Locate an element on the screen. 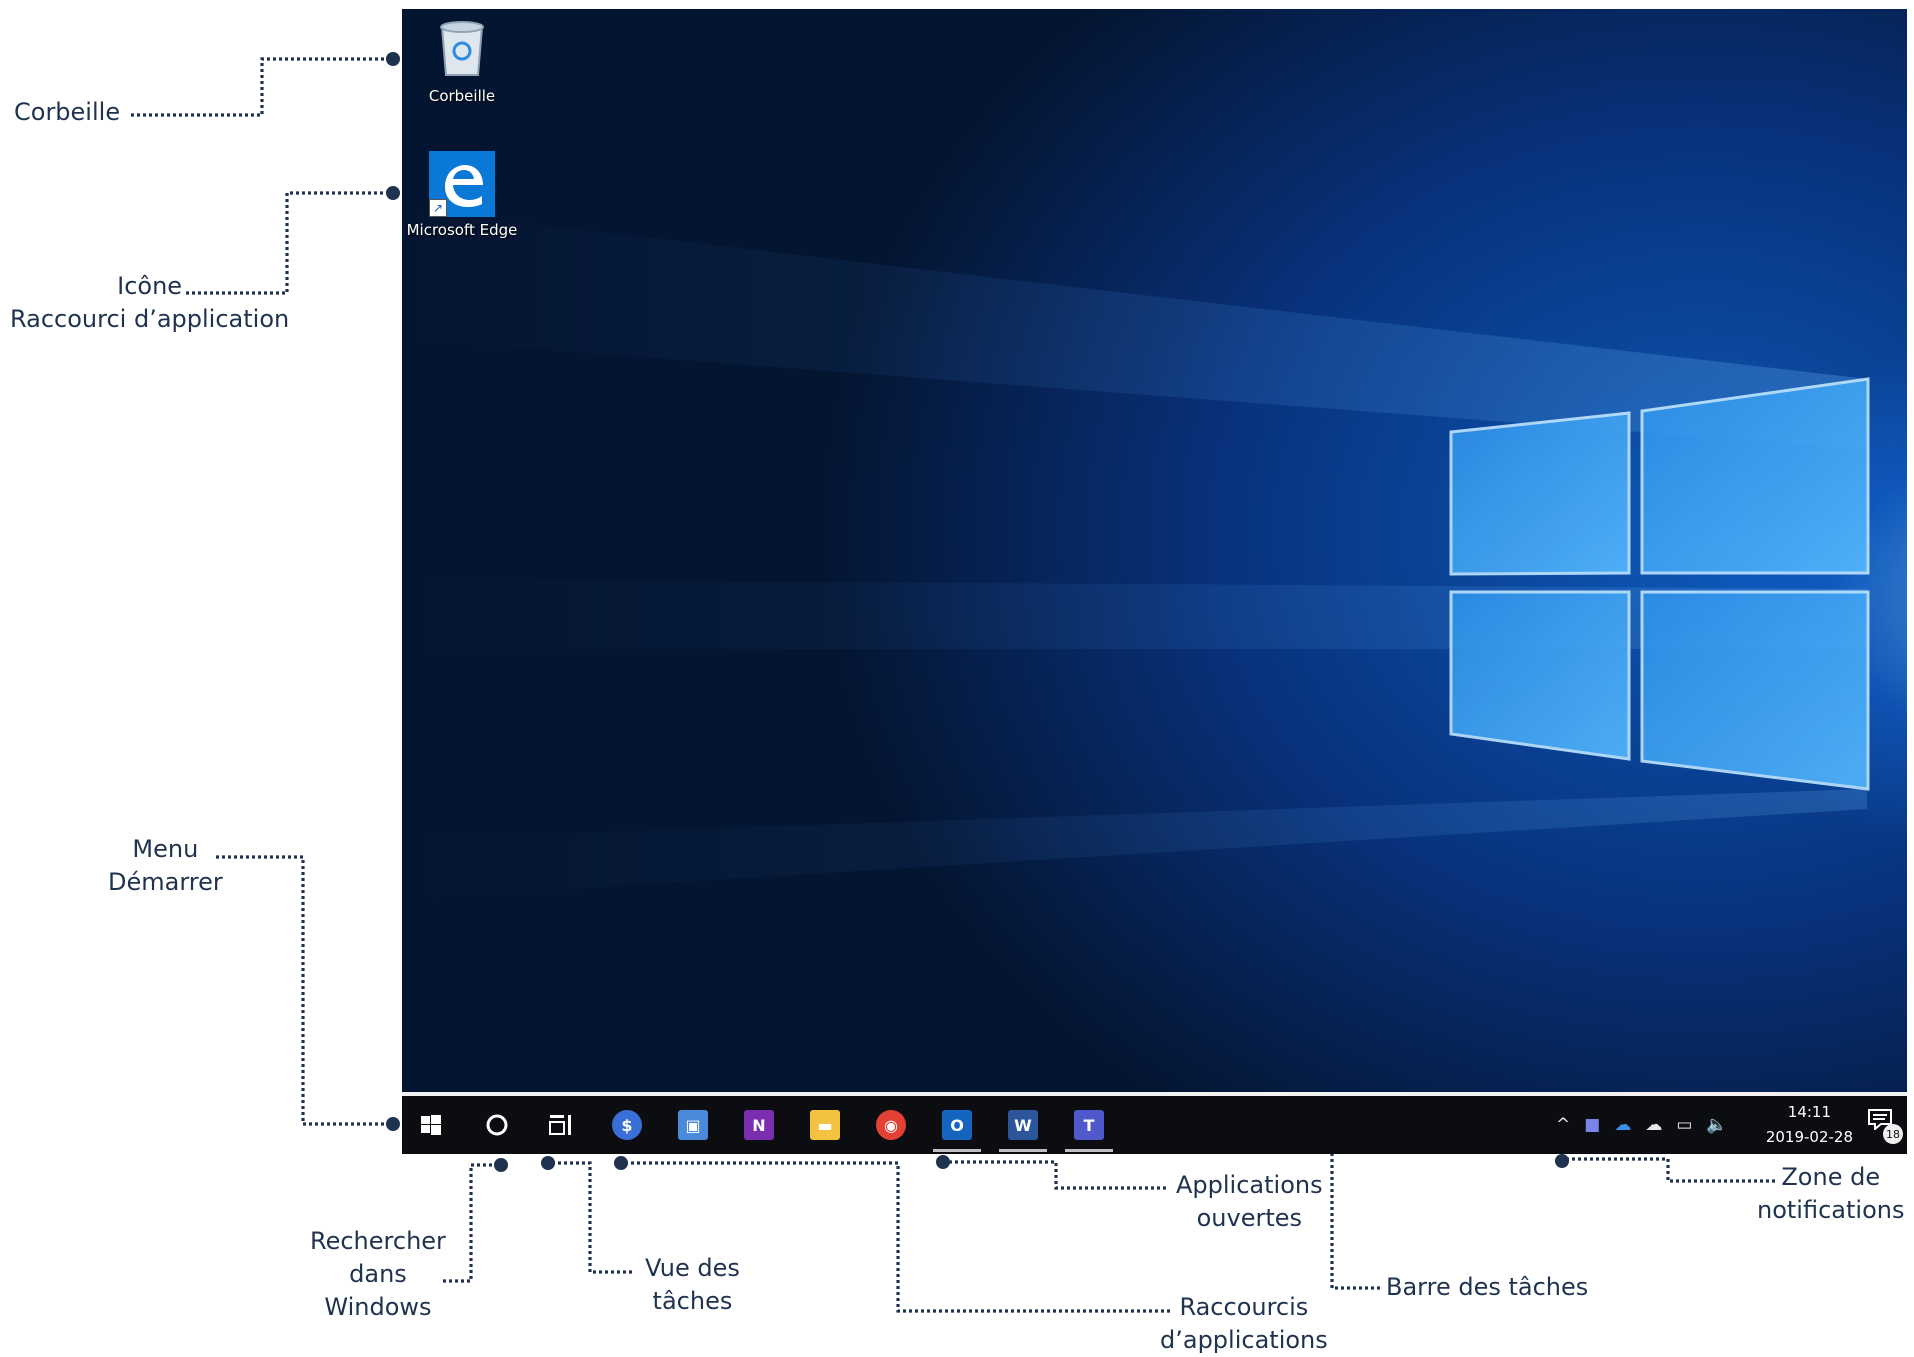 This screenshot has height=1357, width=1914. taskbar-onenote: N is located at coordinates (759, 1125).